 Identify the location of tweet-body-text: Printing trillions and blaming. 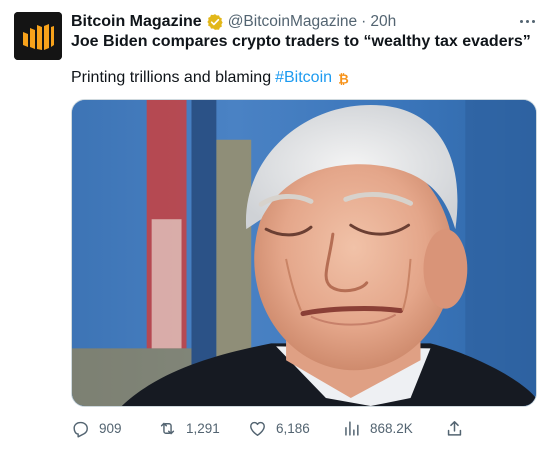
(171, 77).